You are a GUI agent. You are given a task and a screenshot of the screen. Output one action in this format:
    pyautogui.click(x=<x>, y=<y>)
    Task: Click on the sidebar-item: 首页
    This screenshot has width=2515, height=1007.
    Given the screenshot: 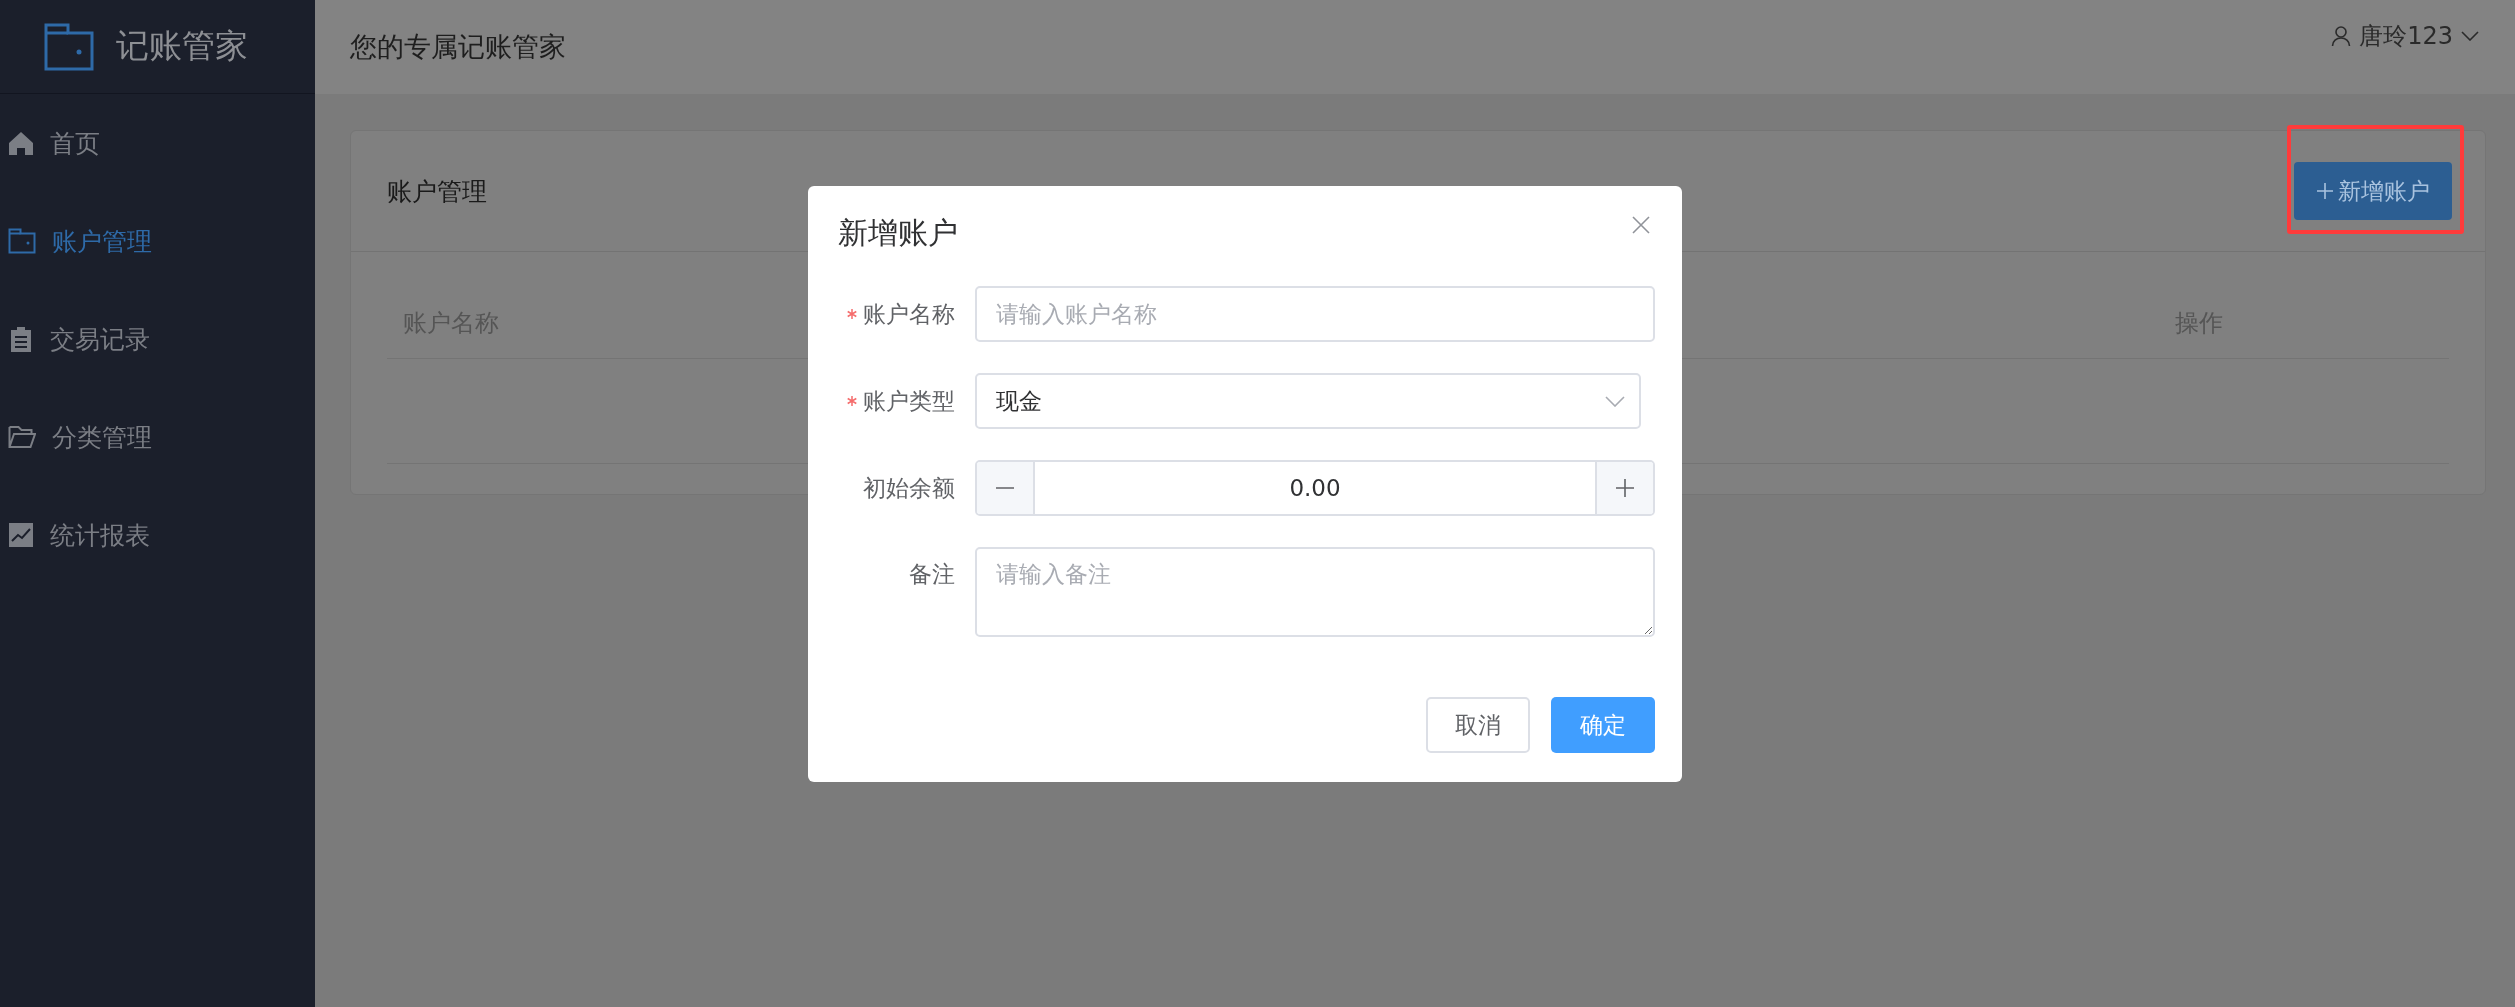 What is the action you would take?
    pyautogui.click(x=157, y=143)
    